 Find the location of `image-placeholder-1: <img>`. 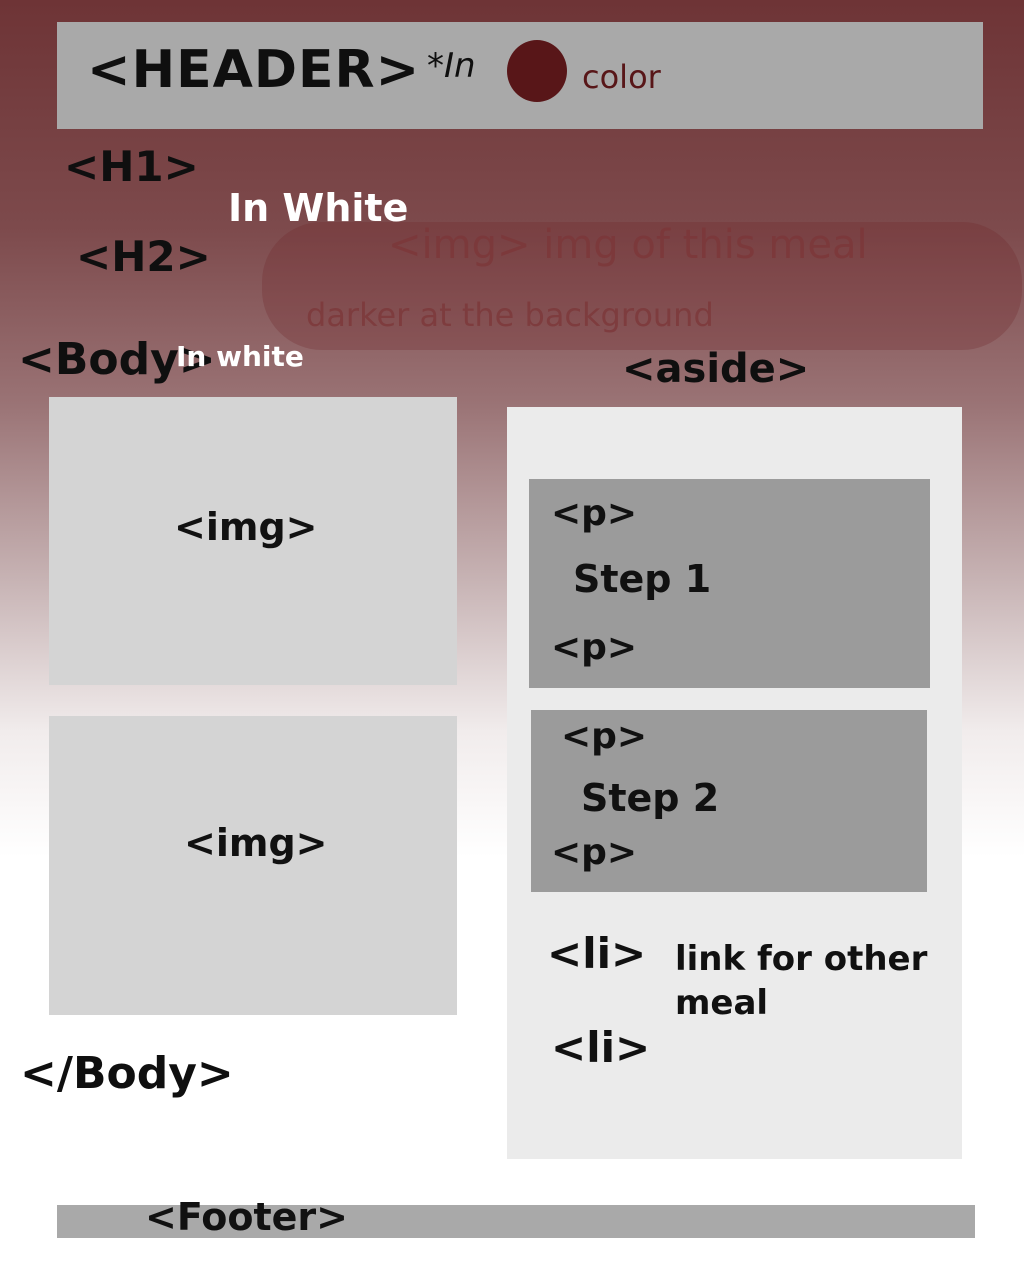

image-placeholder-1: <img> is located at coordinates (253, 541).